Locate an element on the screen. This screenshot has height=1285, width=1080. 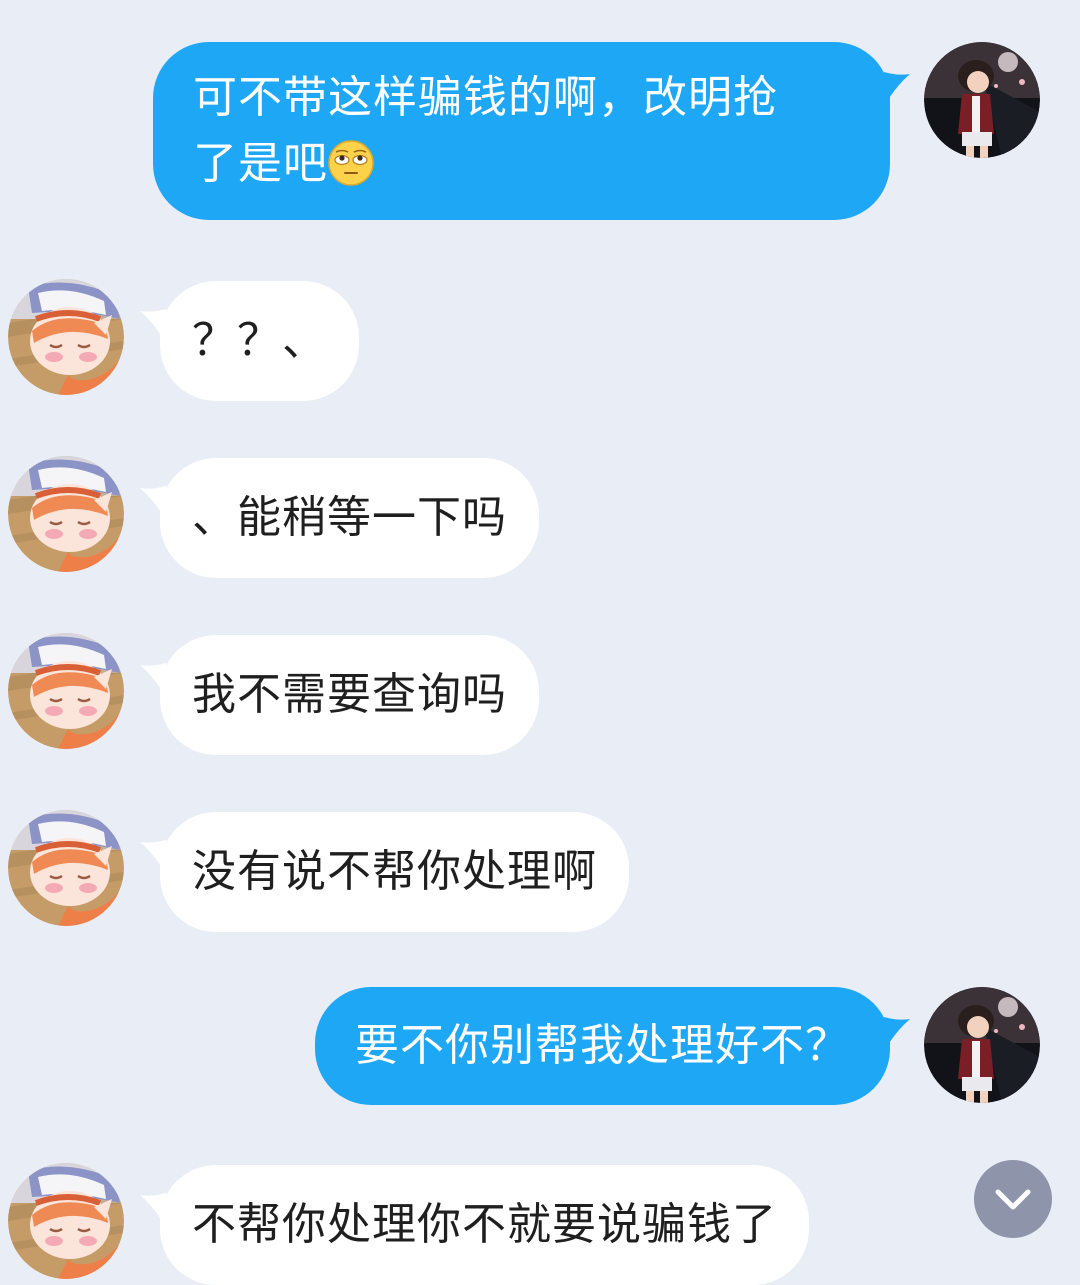
incoming-message-bubble: 没有说不帮你处理啊 is located at coordinates (394, 872).